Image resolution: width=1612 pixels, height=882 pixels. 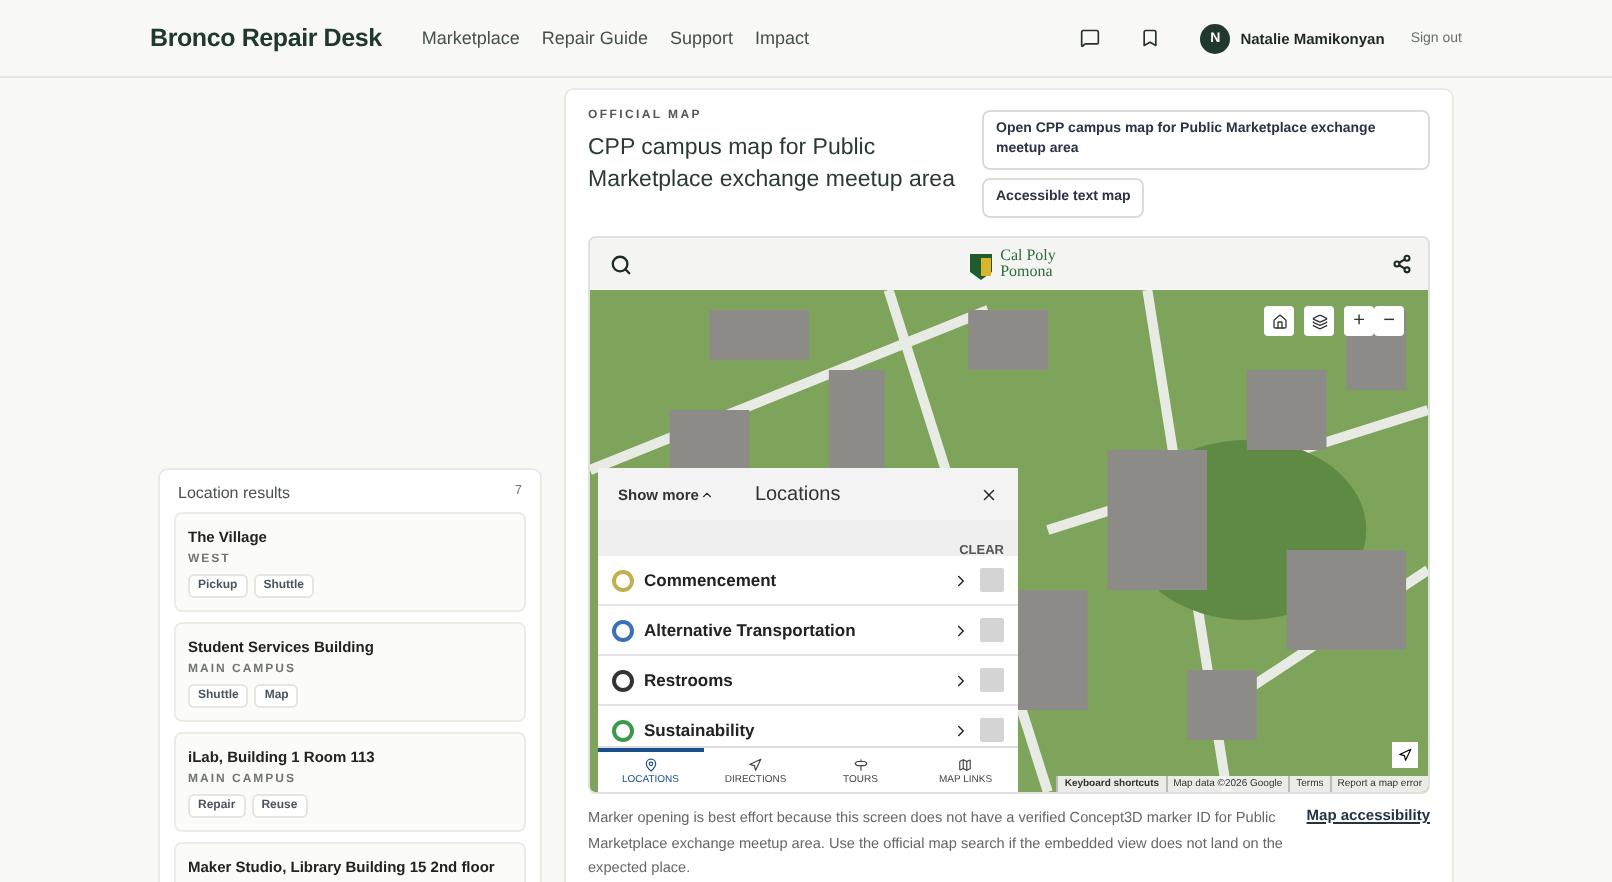 I want to click on nav-link: Support, so click(x=701, y=38).